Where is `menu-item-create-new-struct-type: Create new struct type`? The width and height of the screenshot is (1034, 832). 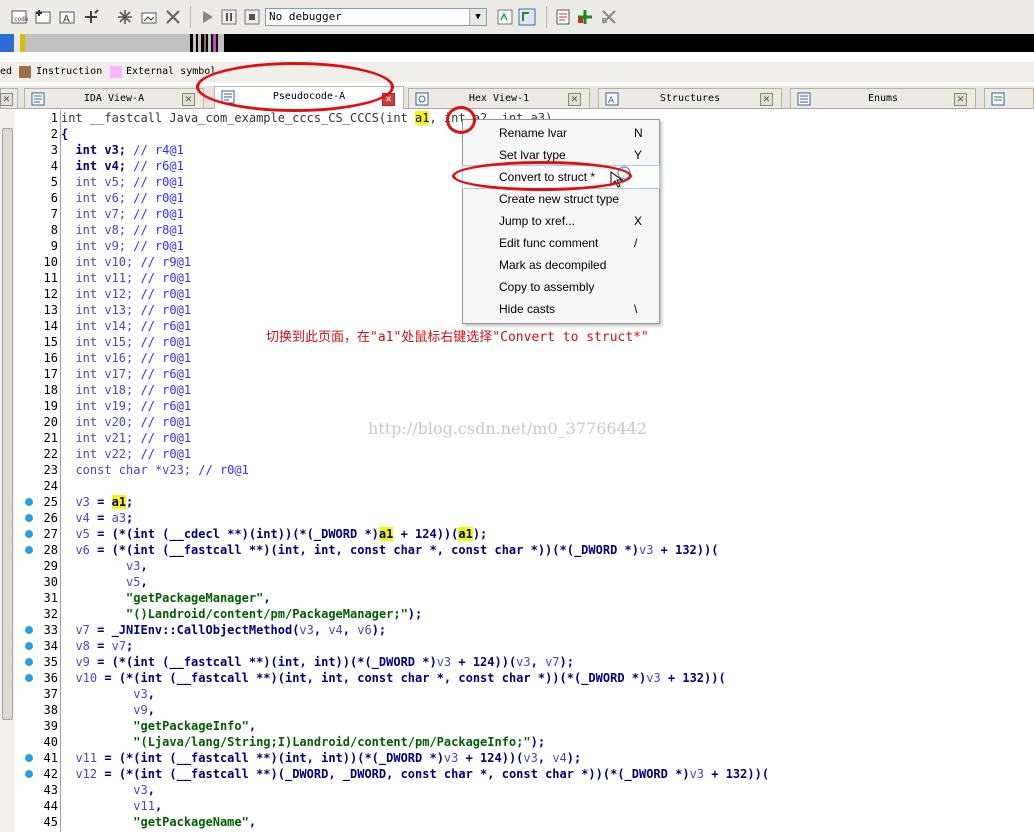
menu-item-create-new-struct-type: Create new struct type is located at coordinates (561, 199).